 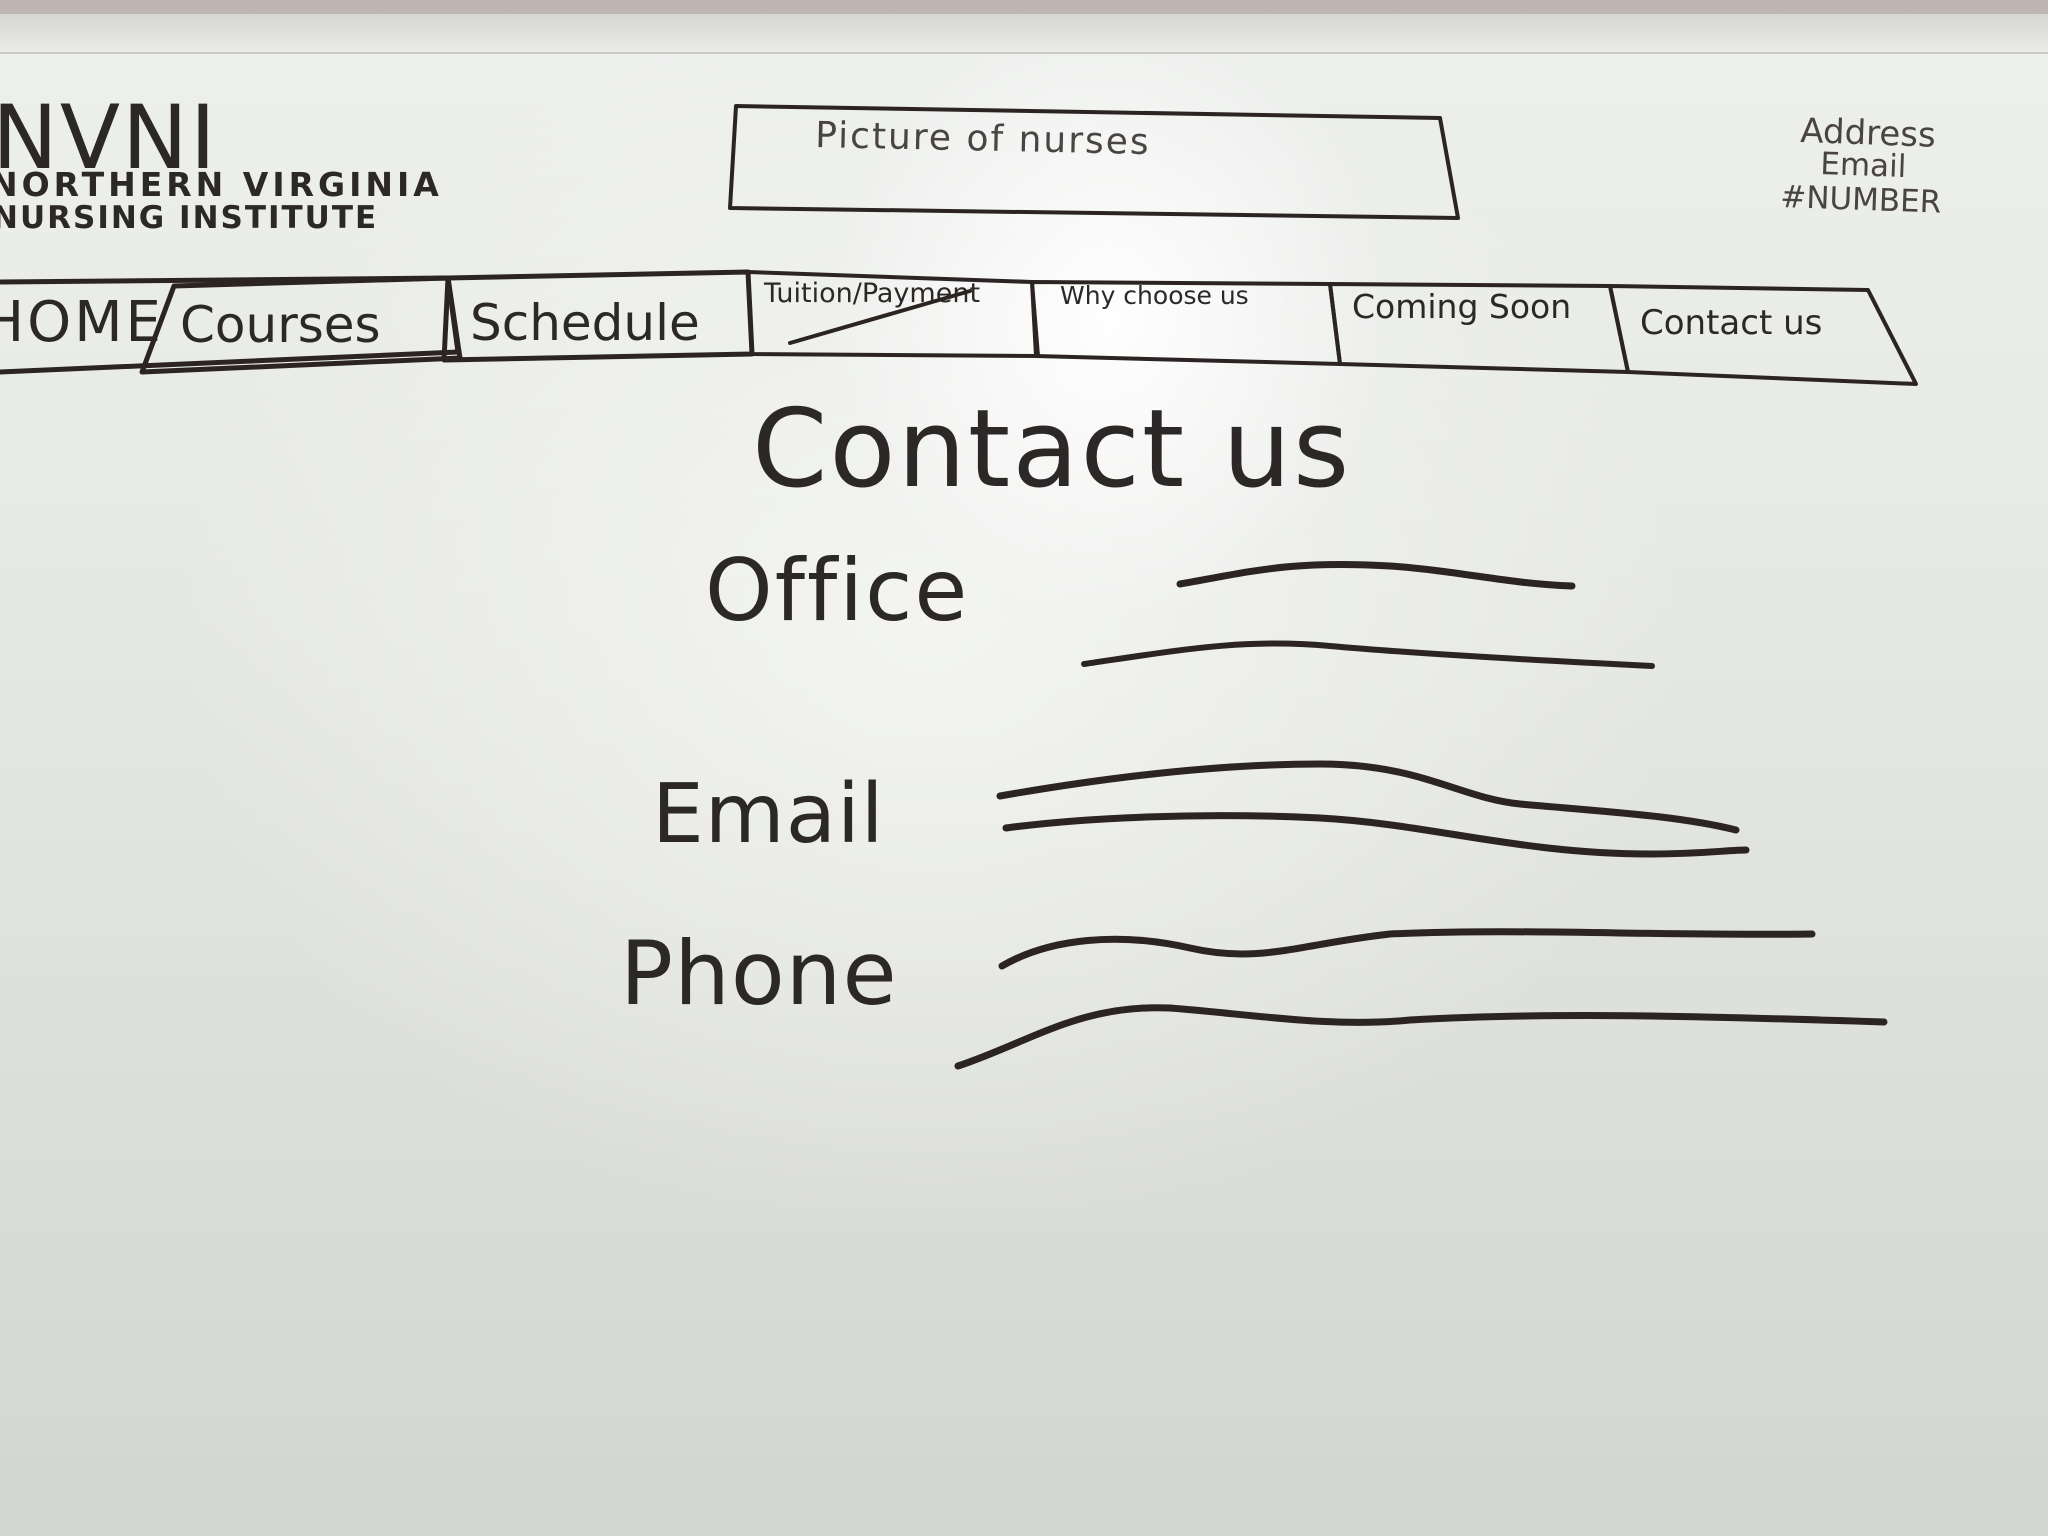 I want to click on page-title: Contact us, so click(x=1051, y=449).